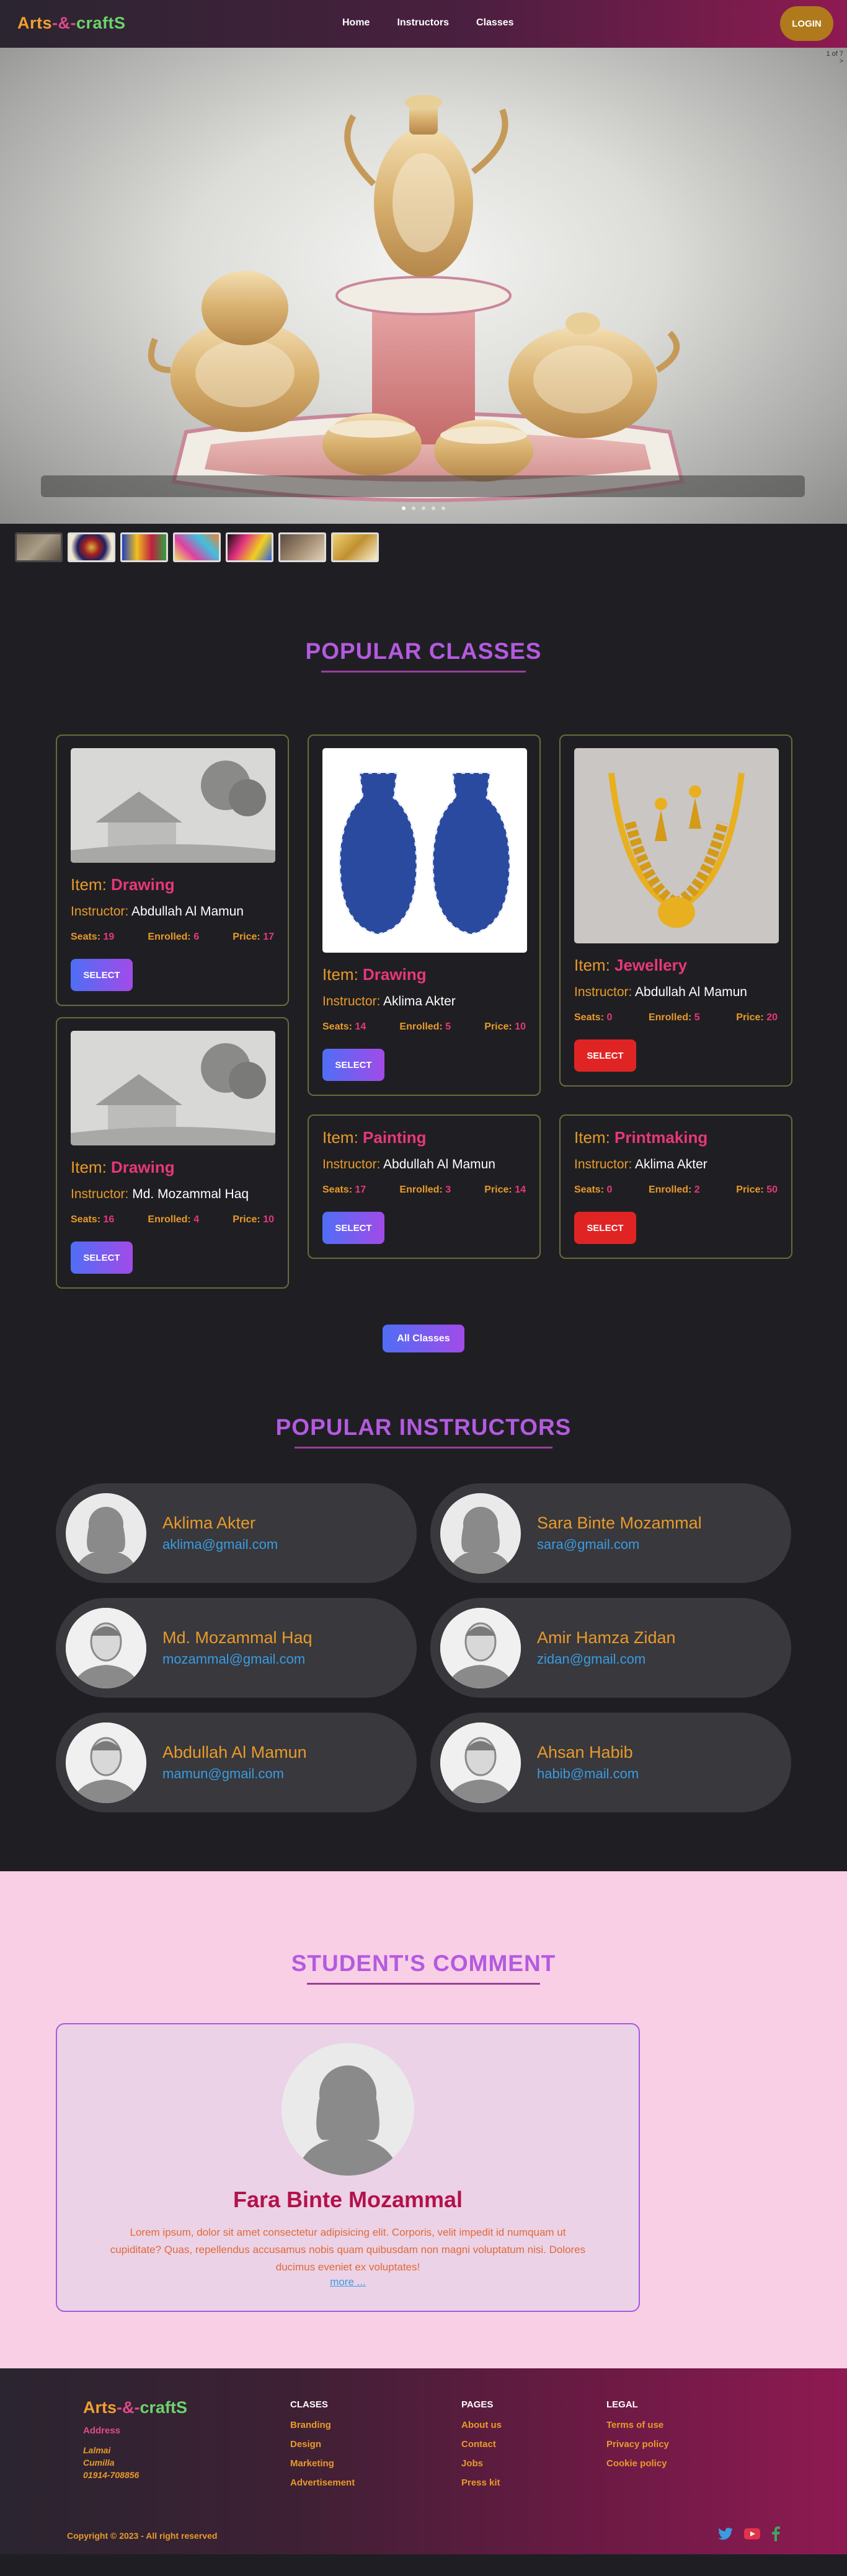  I want to click on footer-link-cookie: Cookie policy, so click(637, 2463).